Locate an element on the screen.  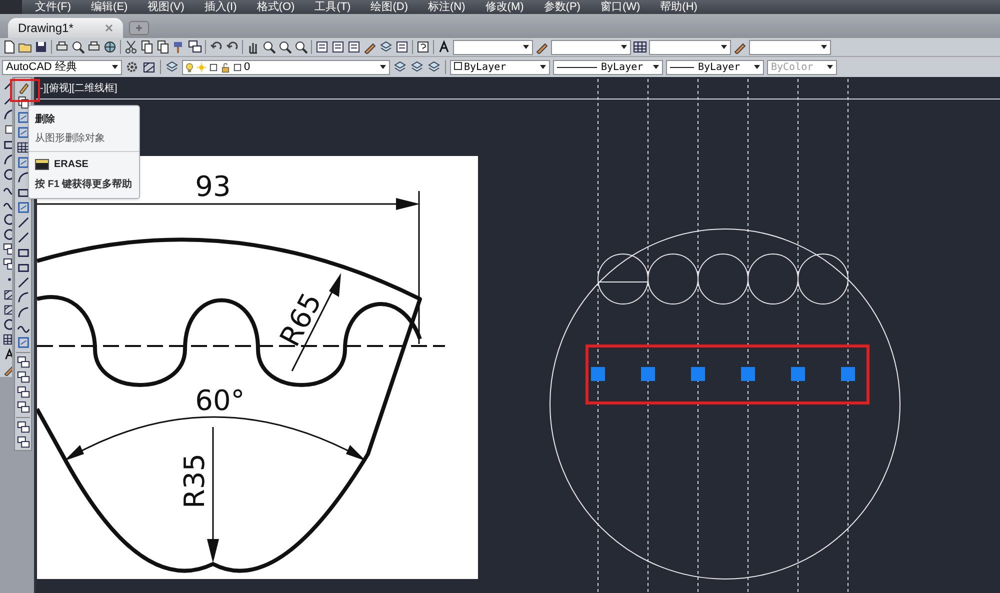
table-style-icon is located at coordinates (640, 47).